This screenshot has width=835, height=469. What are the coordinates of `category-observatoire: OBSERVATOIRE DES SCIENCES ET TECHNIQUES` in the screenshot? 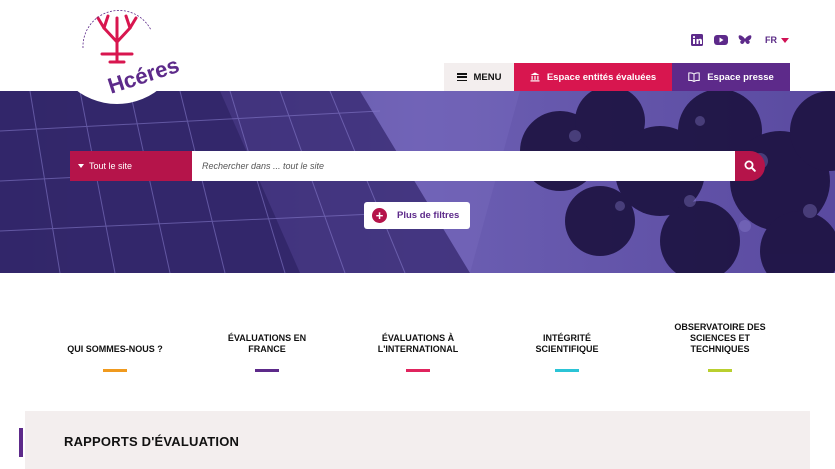 It's located at (720, 342).